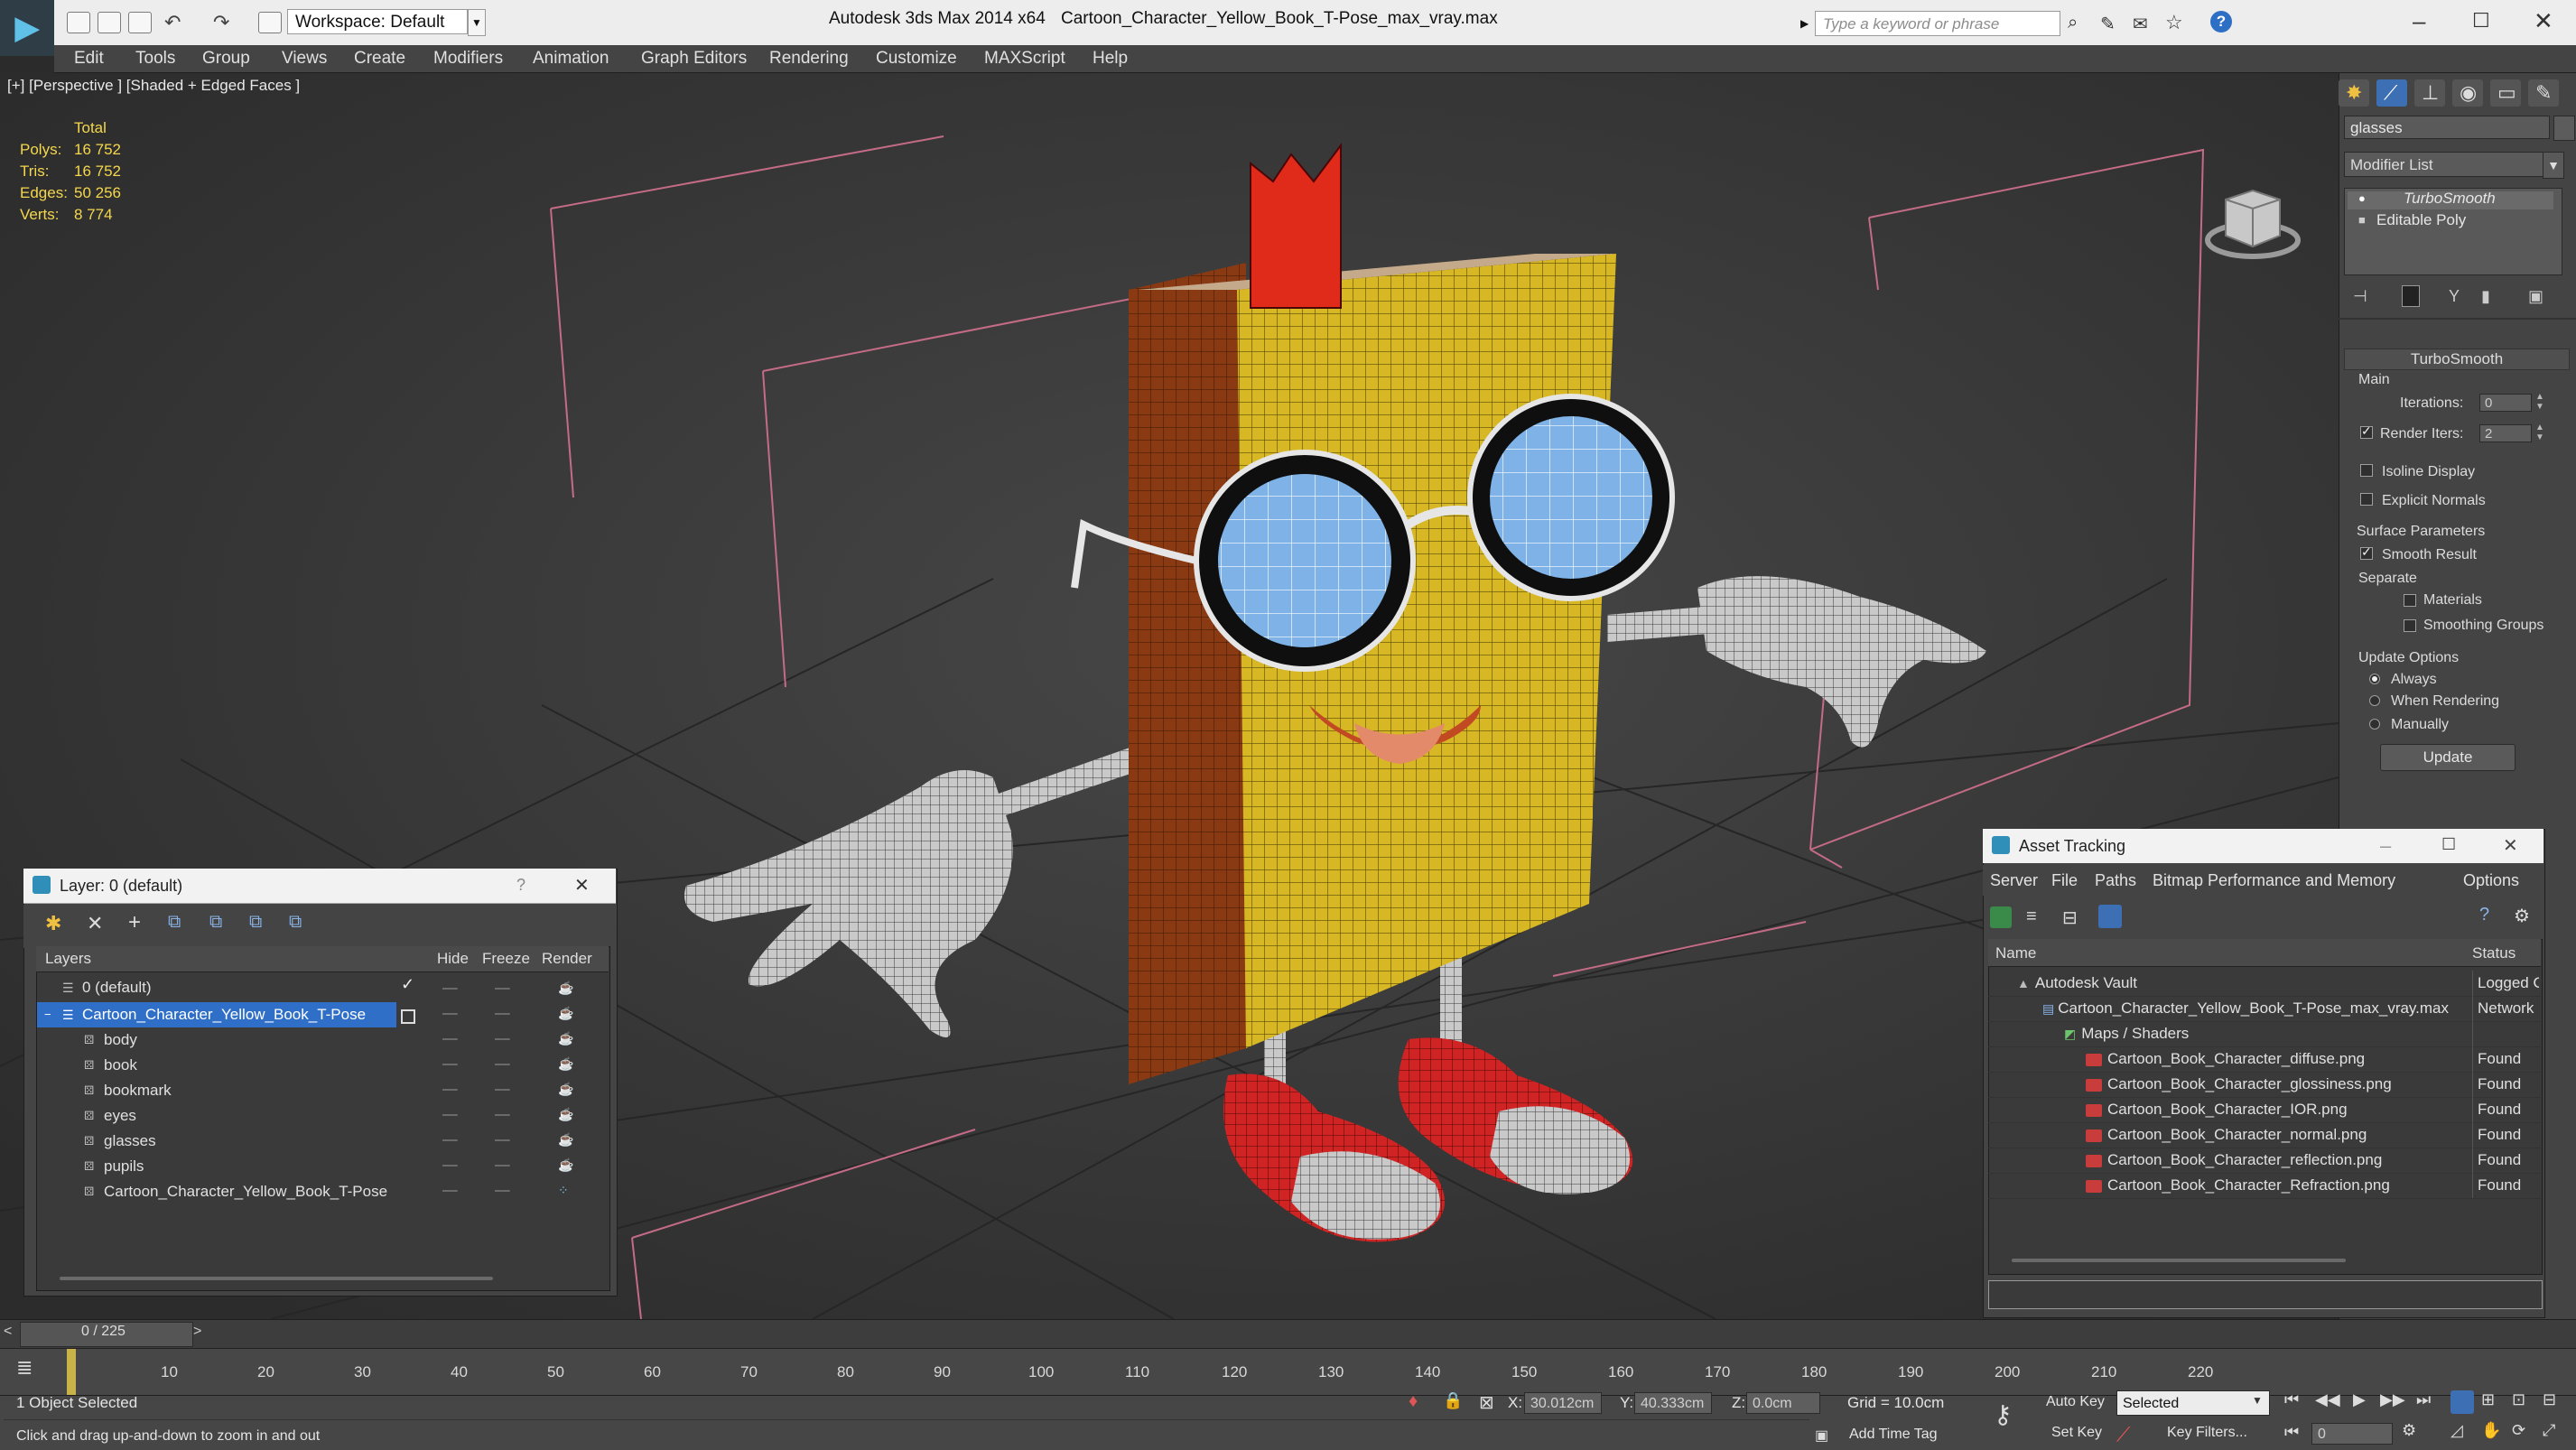  What do you see at coordinates (221, 22) in the screenshot?
I see `redo-icon: ↷` at bounding box center [221, 22].